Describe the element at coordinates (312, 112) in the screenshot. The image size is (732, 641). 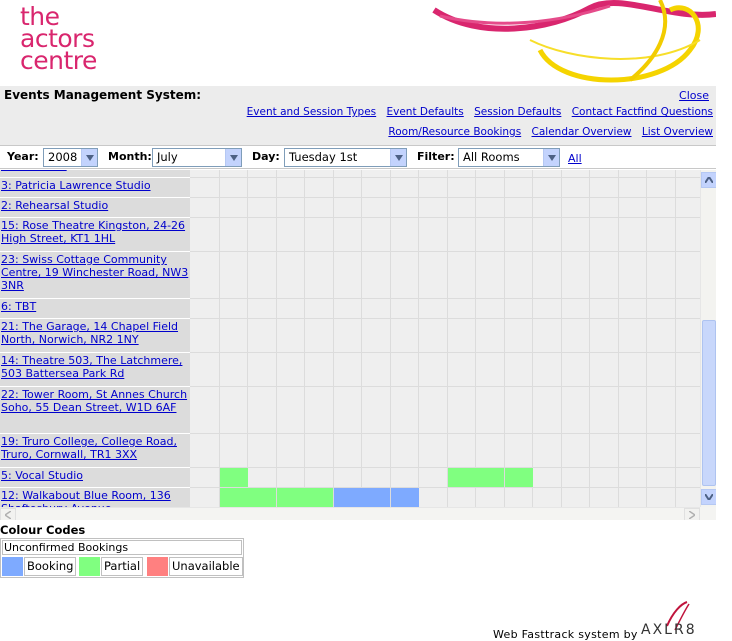
I see `nav-event-session-types: Event and Session Types` at that location.